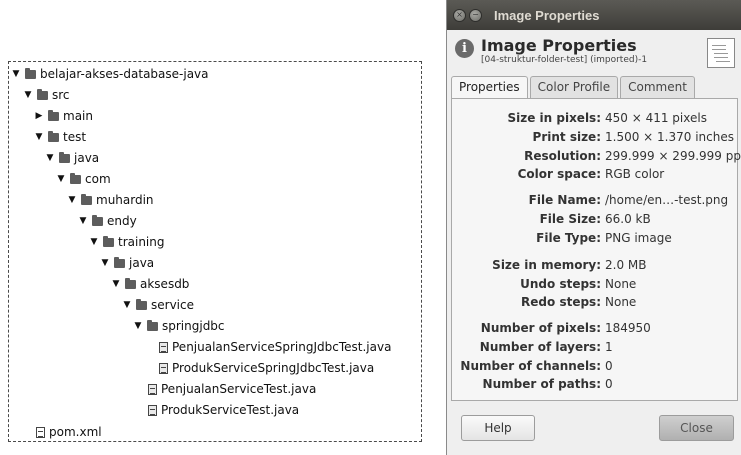  Describe the element at coordinates (609, 366) in the screenshot. I see `property-value: 0` at that location.